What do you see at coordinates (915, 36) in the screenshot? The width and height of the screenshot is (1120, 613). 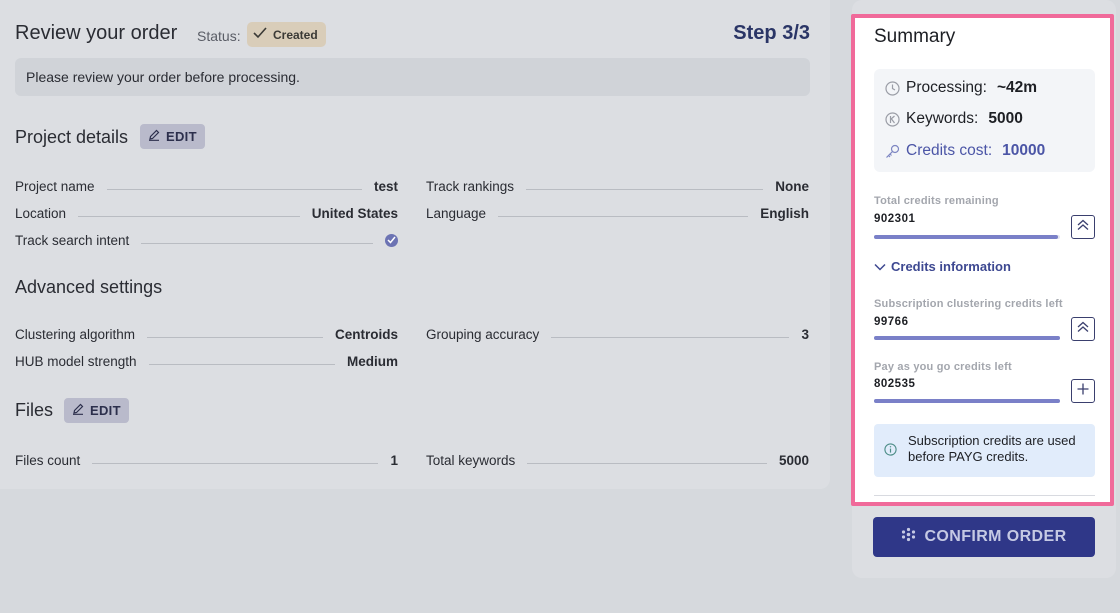 I see `summary-title: Summary` at bounding box center [915, 36].